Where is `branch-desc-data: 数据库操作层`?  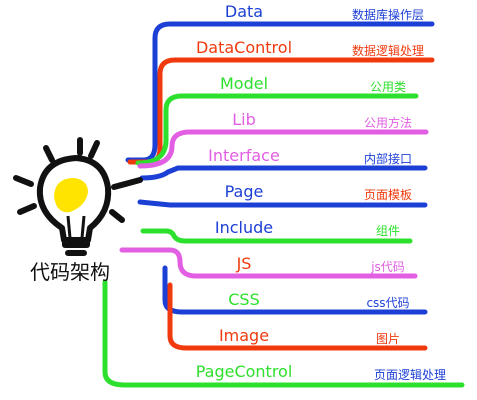 branch-desc-data: 数据库操作层 is located at coordinates (388, 14).